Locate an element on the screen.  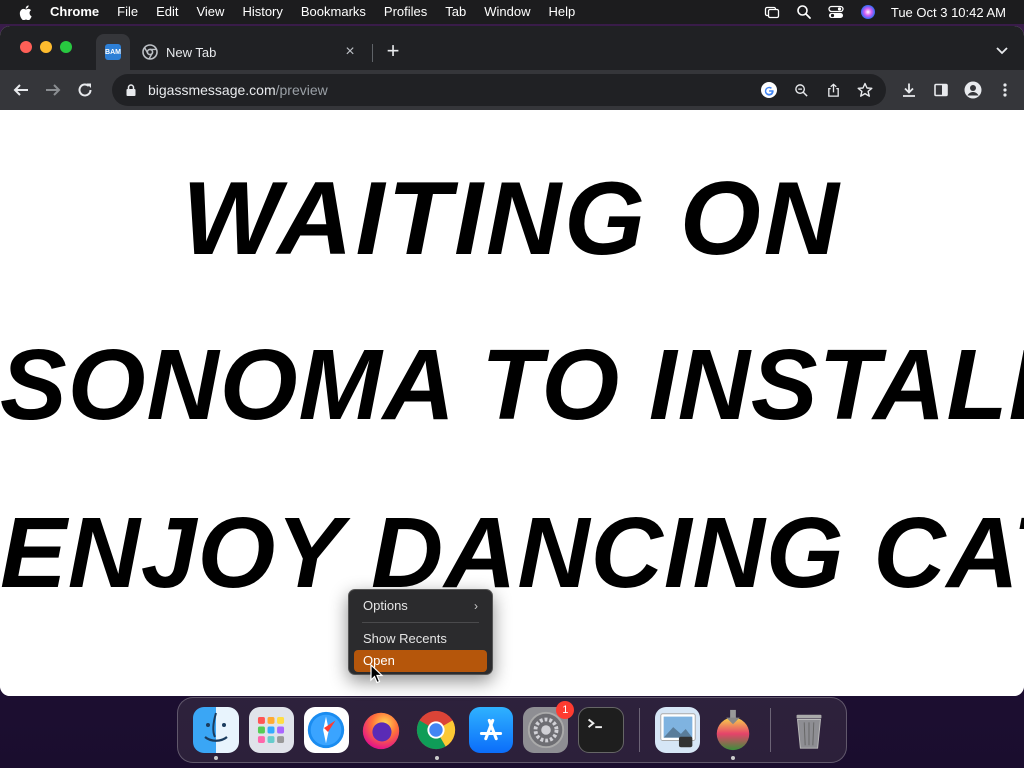
tab-new-tab: New Tab × is located at coordinates (250, 52).